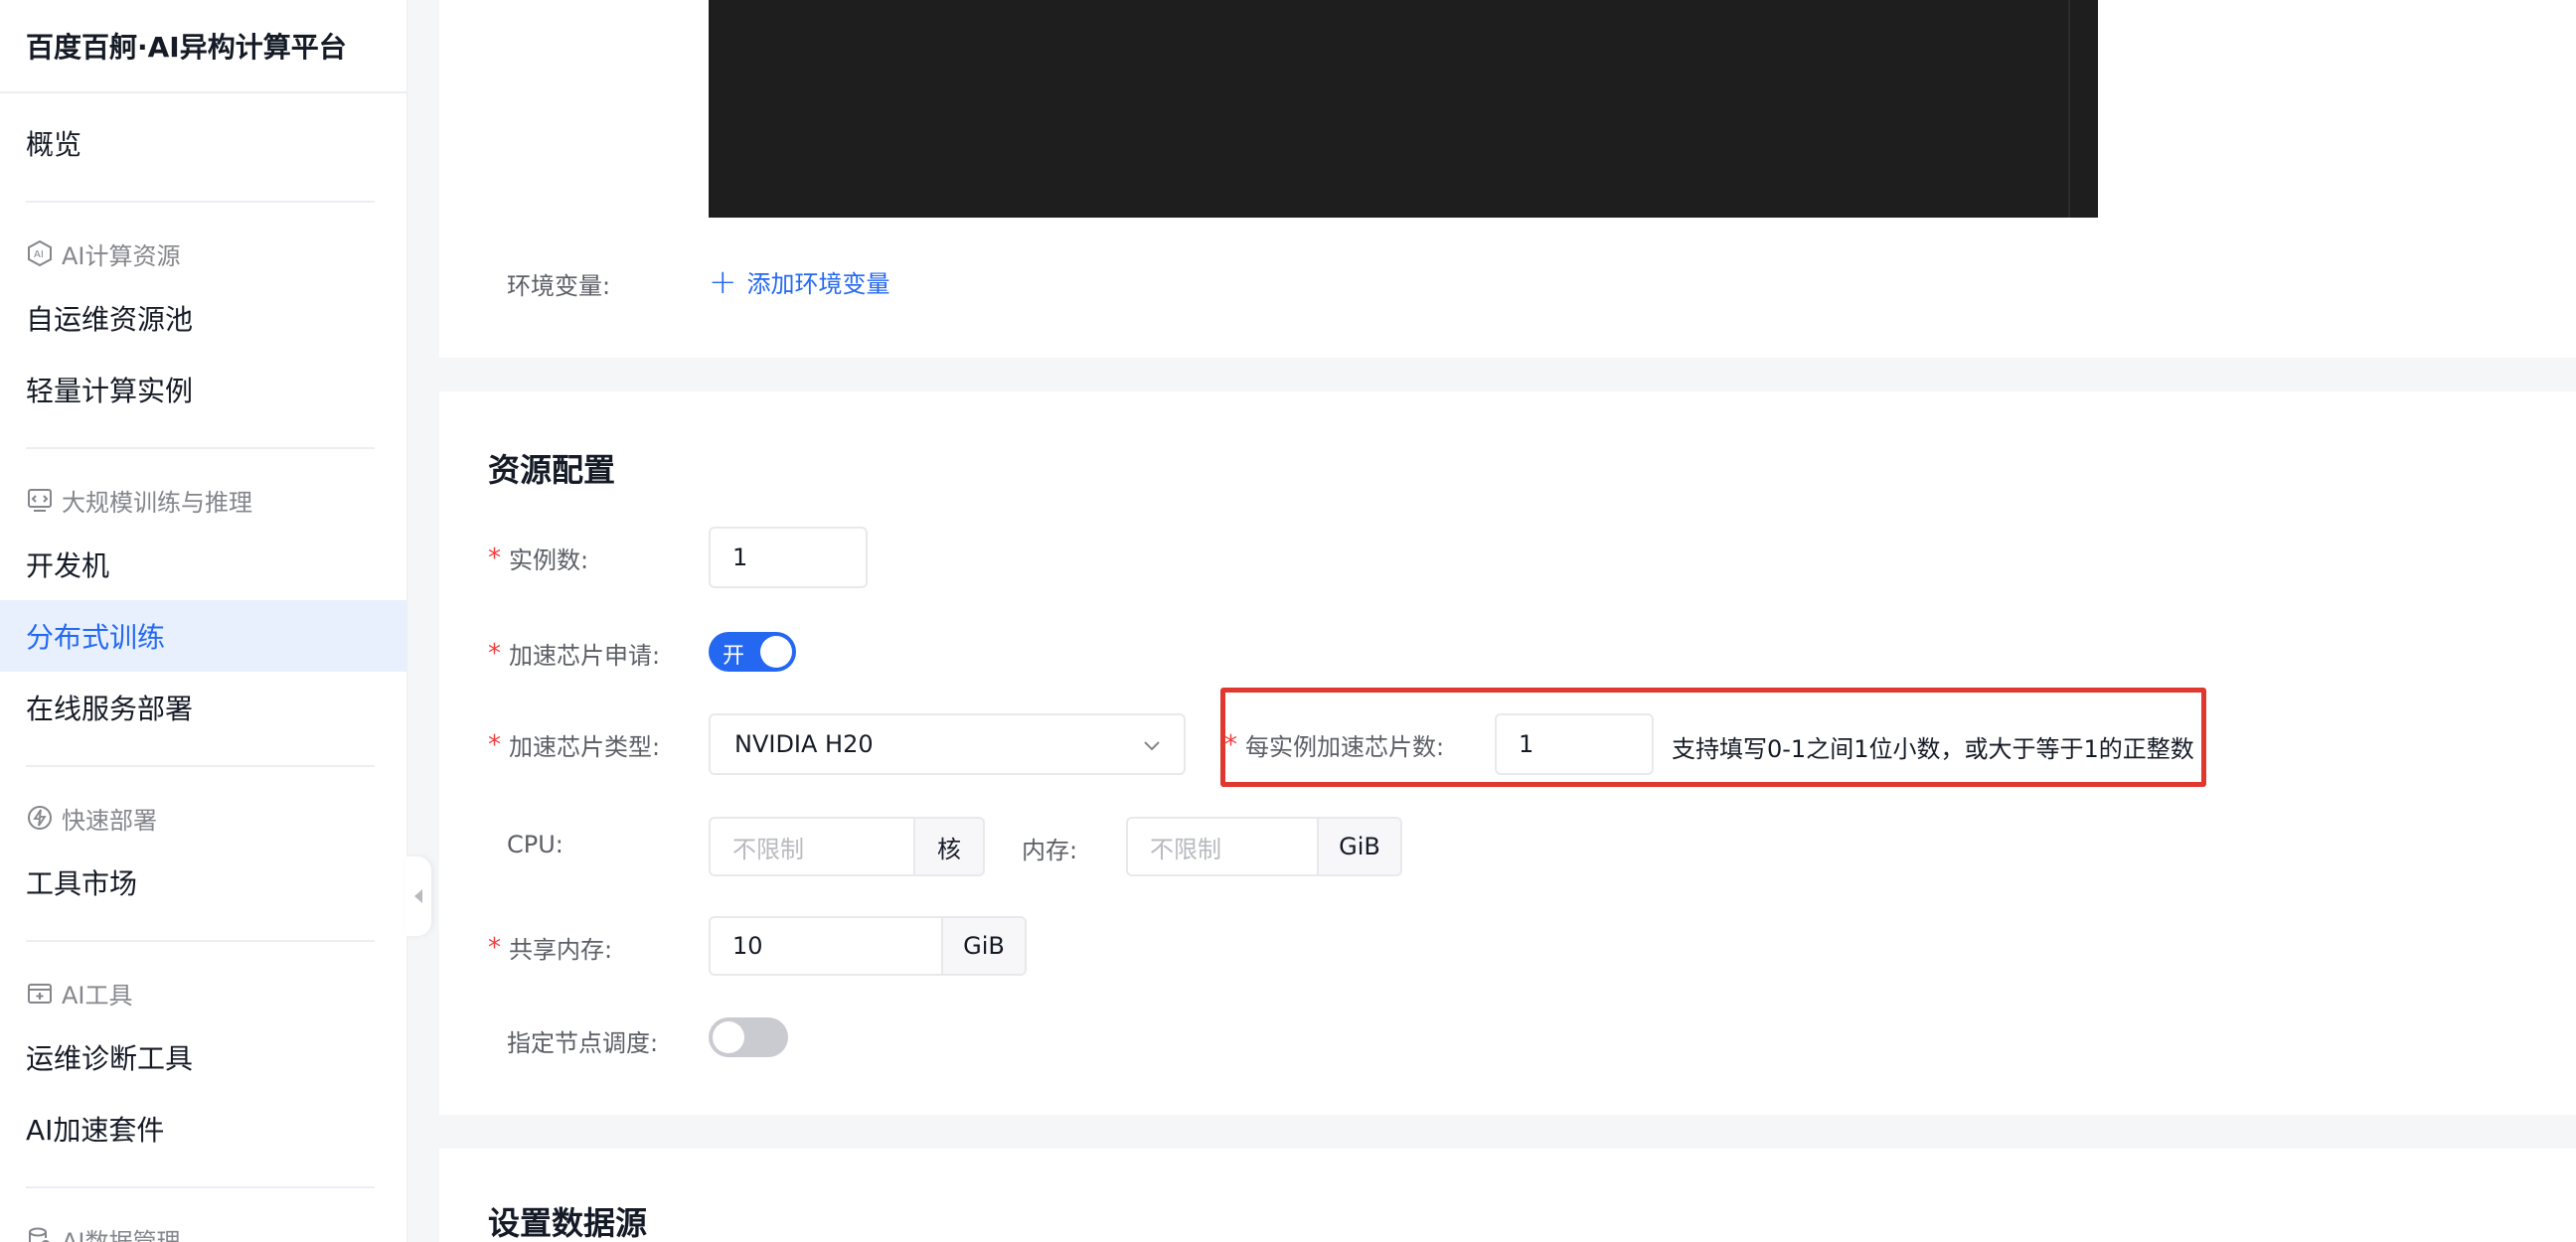 This screenshot has height=1242, width=2576. I want to click on database-gear-icon, so click(39, 1234).